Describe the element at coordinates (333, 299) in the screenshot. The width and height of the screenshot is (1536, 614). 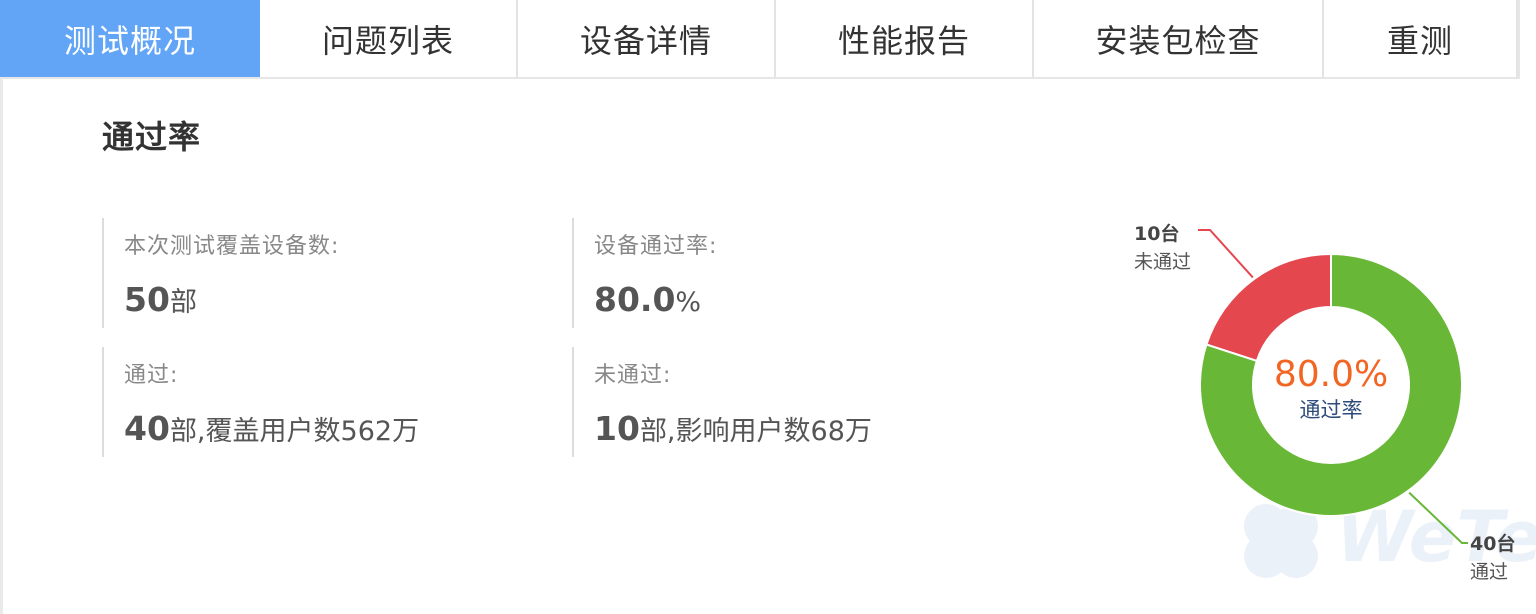
I see `stat-covered-devices-value: 50部` at that location.